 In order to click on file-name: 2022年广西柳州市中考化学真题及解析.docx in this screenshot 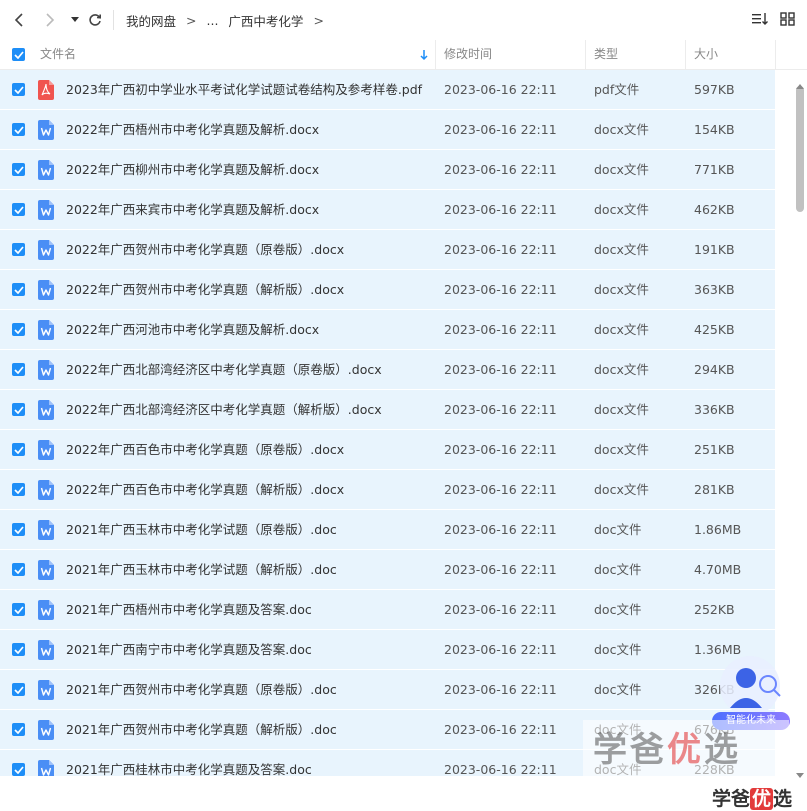, I will do `click(193, 169)`.